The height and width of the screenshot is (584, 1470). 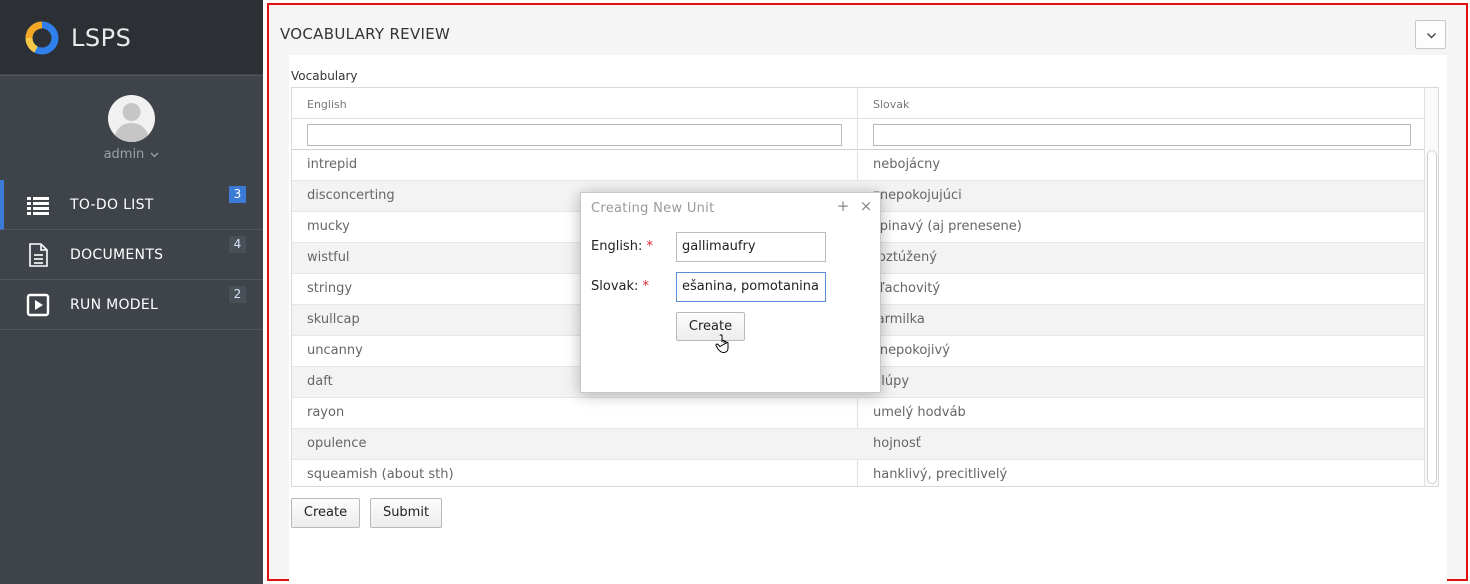 What do you see at coordinates (327, 104) in the screenshot?
I see `column-header-english: English` at bounding box center [327, 104].